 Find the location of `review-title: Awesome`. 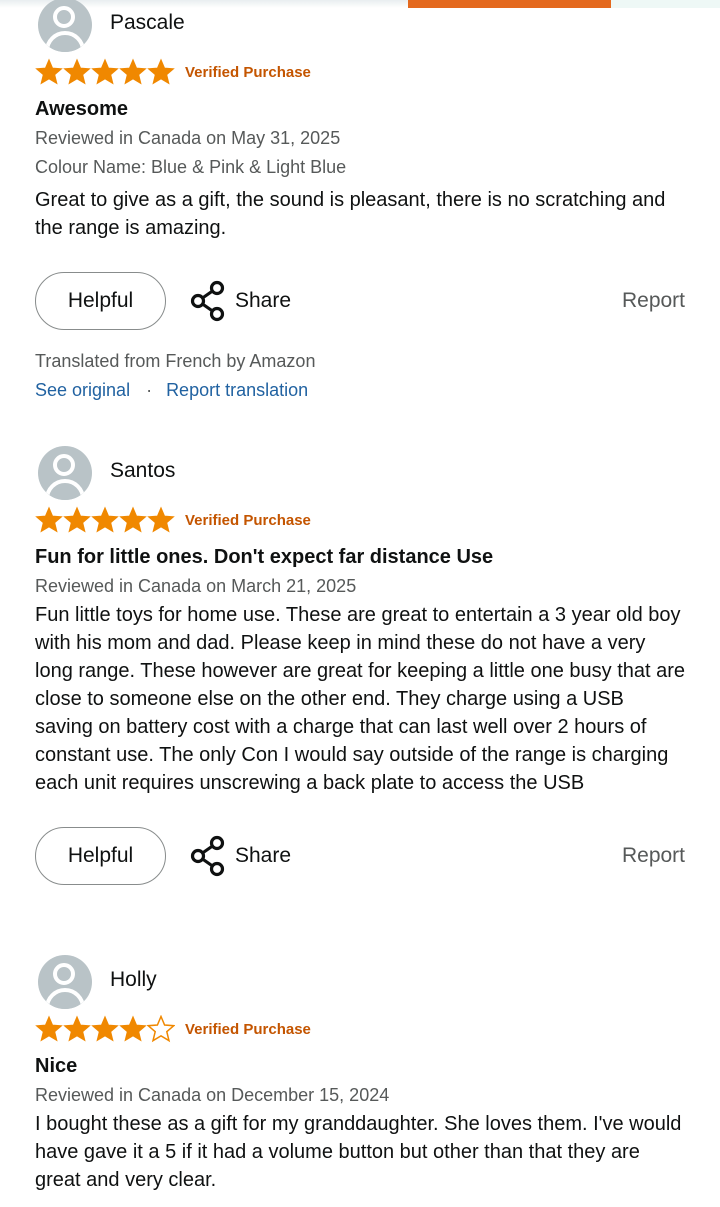

review-title: Awesome is located at coordinates (82, 109).